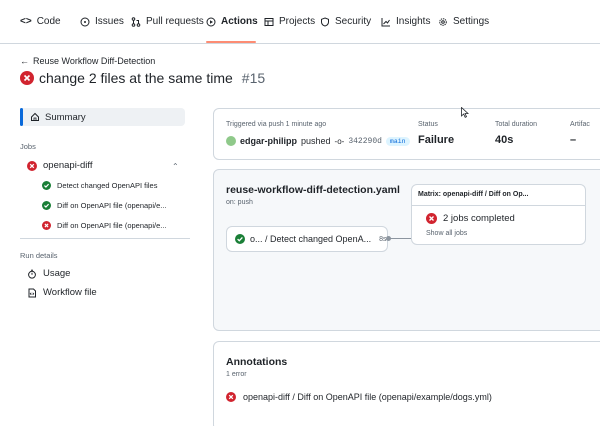  I want to click on workflow-trigger: on: push, so click(239, 202).